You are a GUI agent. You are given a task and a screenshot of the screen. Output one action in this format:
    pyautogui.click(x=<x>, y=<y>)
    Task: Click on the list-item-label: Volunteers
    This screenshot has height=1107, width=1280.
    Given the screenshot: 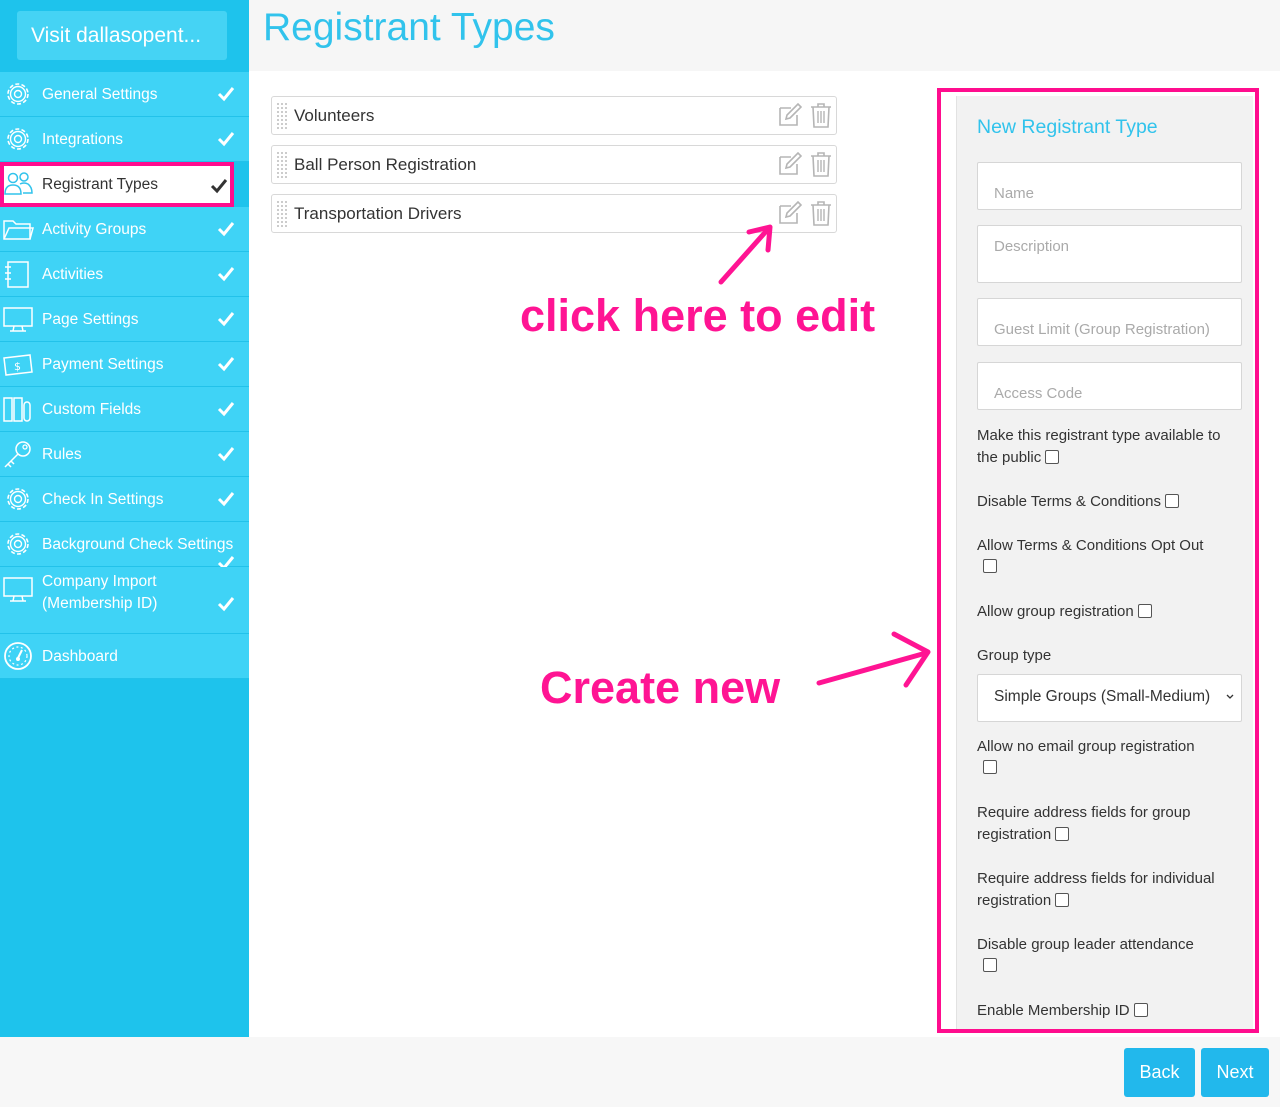 What is the action you would take?
    pyautogui.click(x=334, y=115)
    